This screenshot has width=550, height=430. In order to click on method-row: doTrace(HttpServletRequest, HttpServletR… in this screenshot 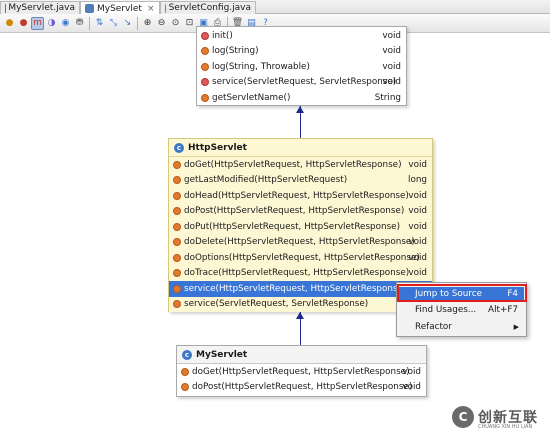, I will do `click(300, 274)`.